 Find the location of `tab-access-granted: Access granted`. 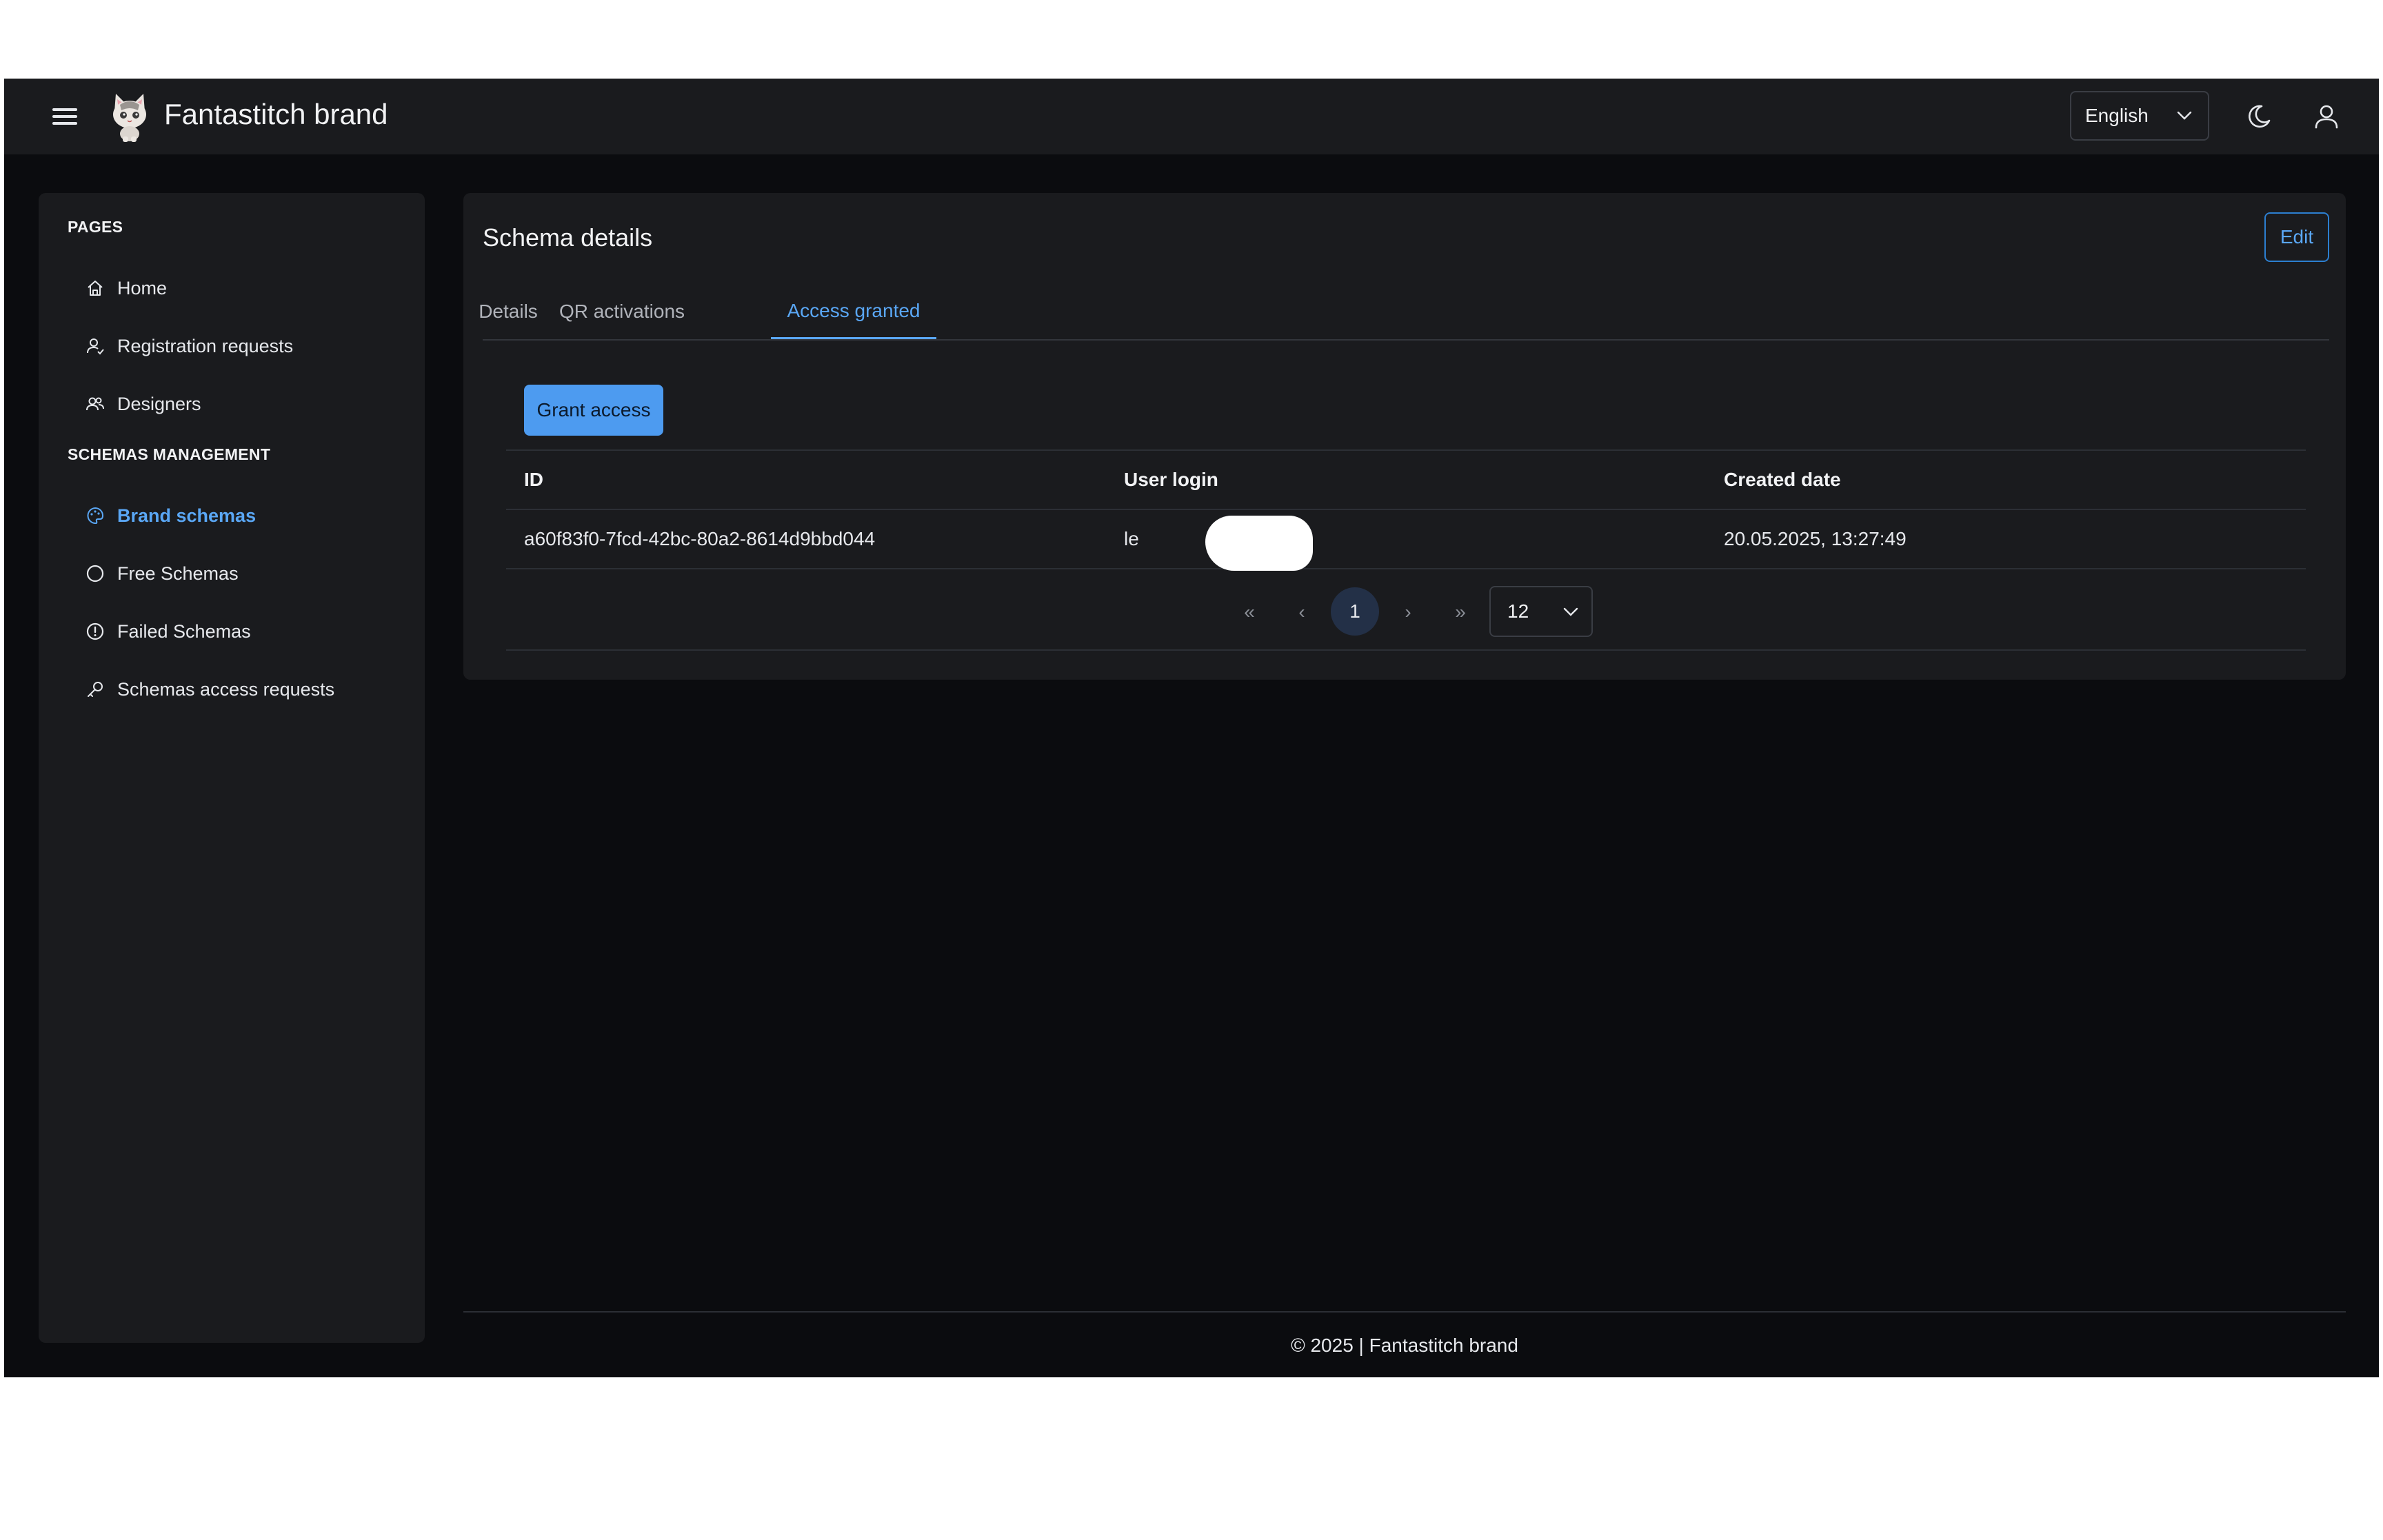

tab-access-granted: Access granted is located at coordinates (853, 312).